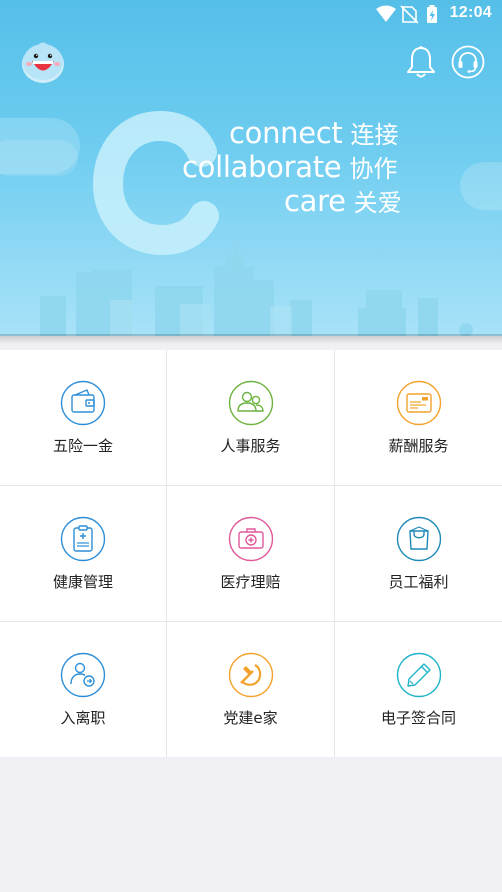  What do you see at coordinates (386, 13) in the screenshot?
I see `wifi-icon` at bounding box center [386, 13].